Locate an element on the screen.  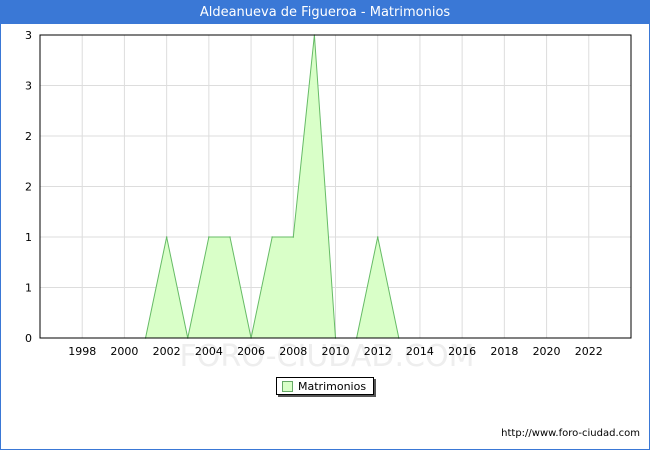
x-tick-label: 2000 is located at coordinates (124, 351).